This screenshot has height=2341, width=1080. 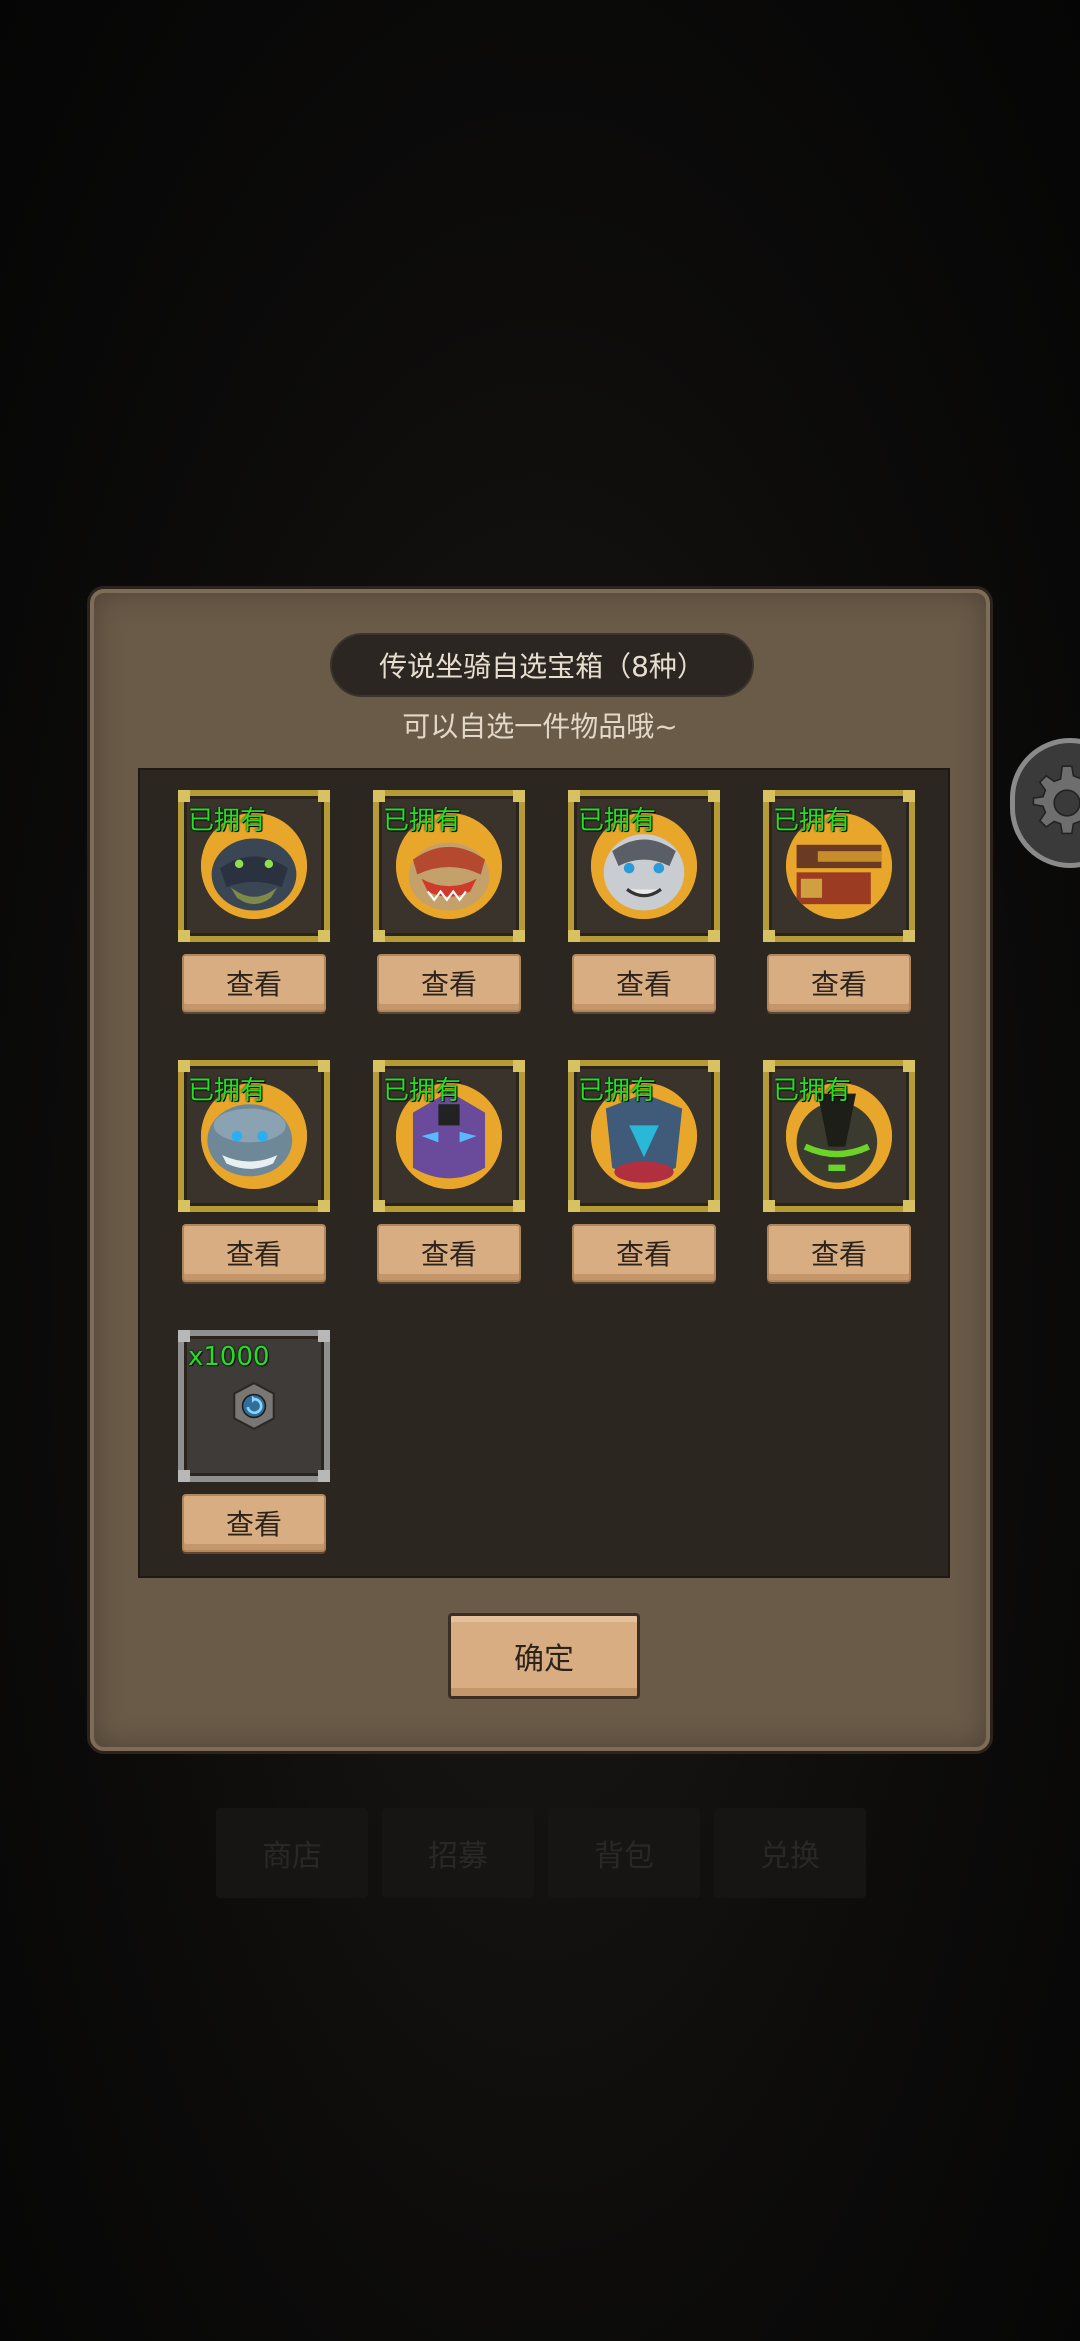 What do you see at coordinates (292, 1853) in the screenshot?
I see `background-tab: 商店` at bounding box center [292, 1853].